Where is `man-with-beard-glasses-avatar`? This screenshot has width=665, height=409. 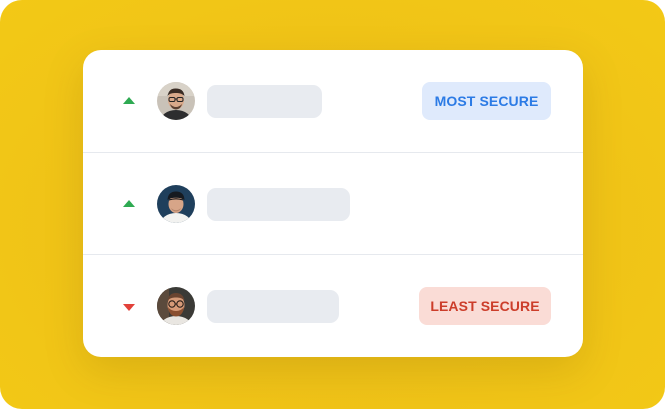
man-with-beard-glasses-avatar is located at coordinates (176, 306).